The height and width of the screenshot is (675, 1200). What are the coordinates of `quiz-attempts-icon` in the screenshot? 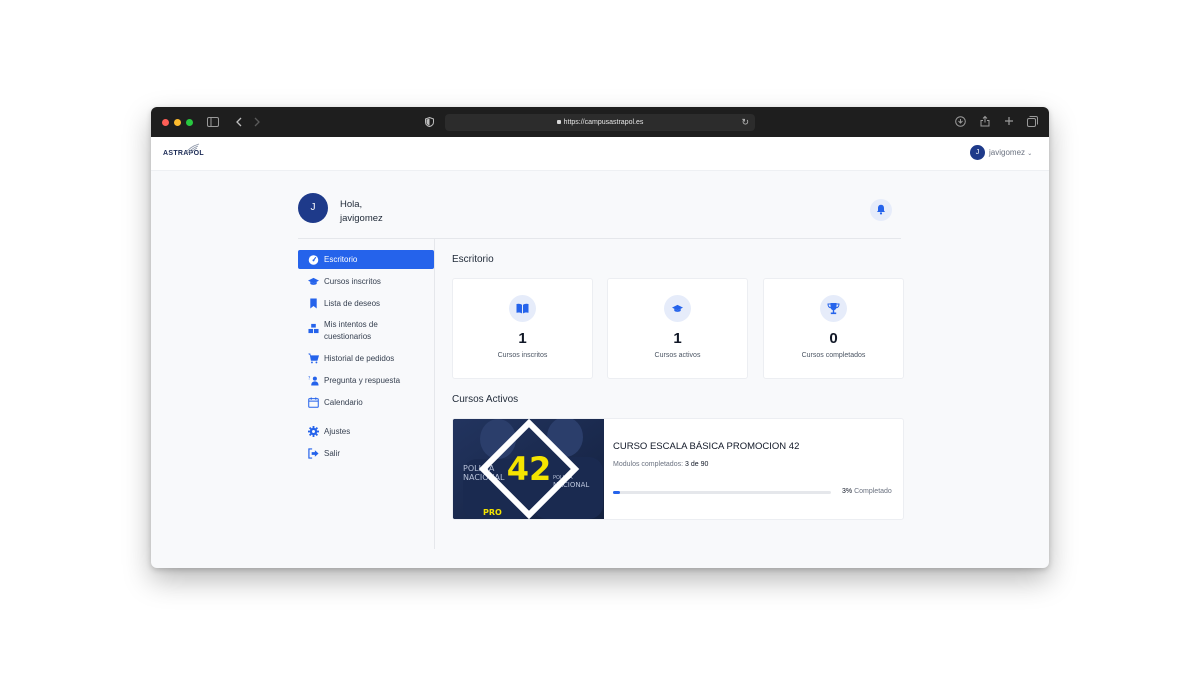 It's located at (313, 328).